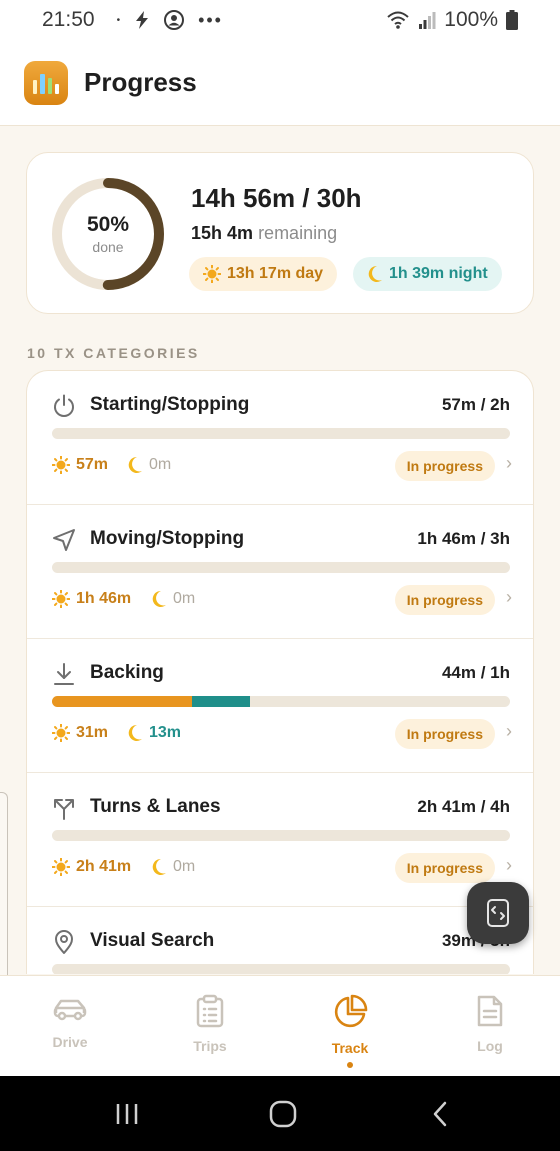 Image resolution: width=560 pixels, height=1151 pixels. What do you see at coordinates (210, 1046) in the screenshot?
I see `nav-label: Trips` at bounding box center [210, 1046].